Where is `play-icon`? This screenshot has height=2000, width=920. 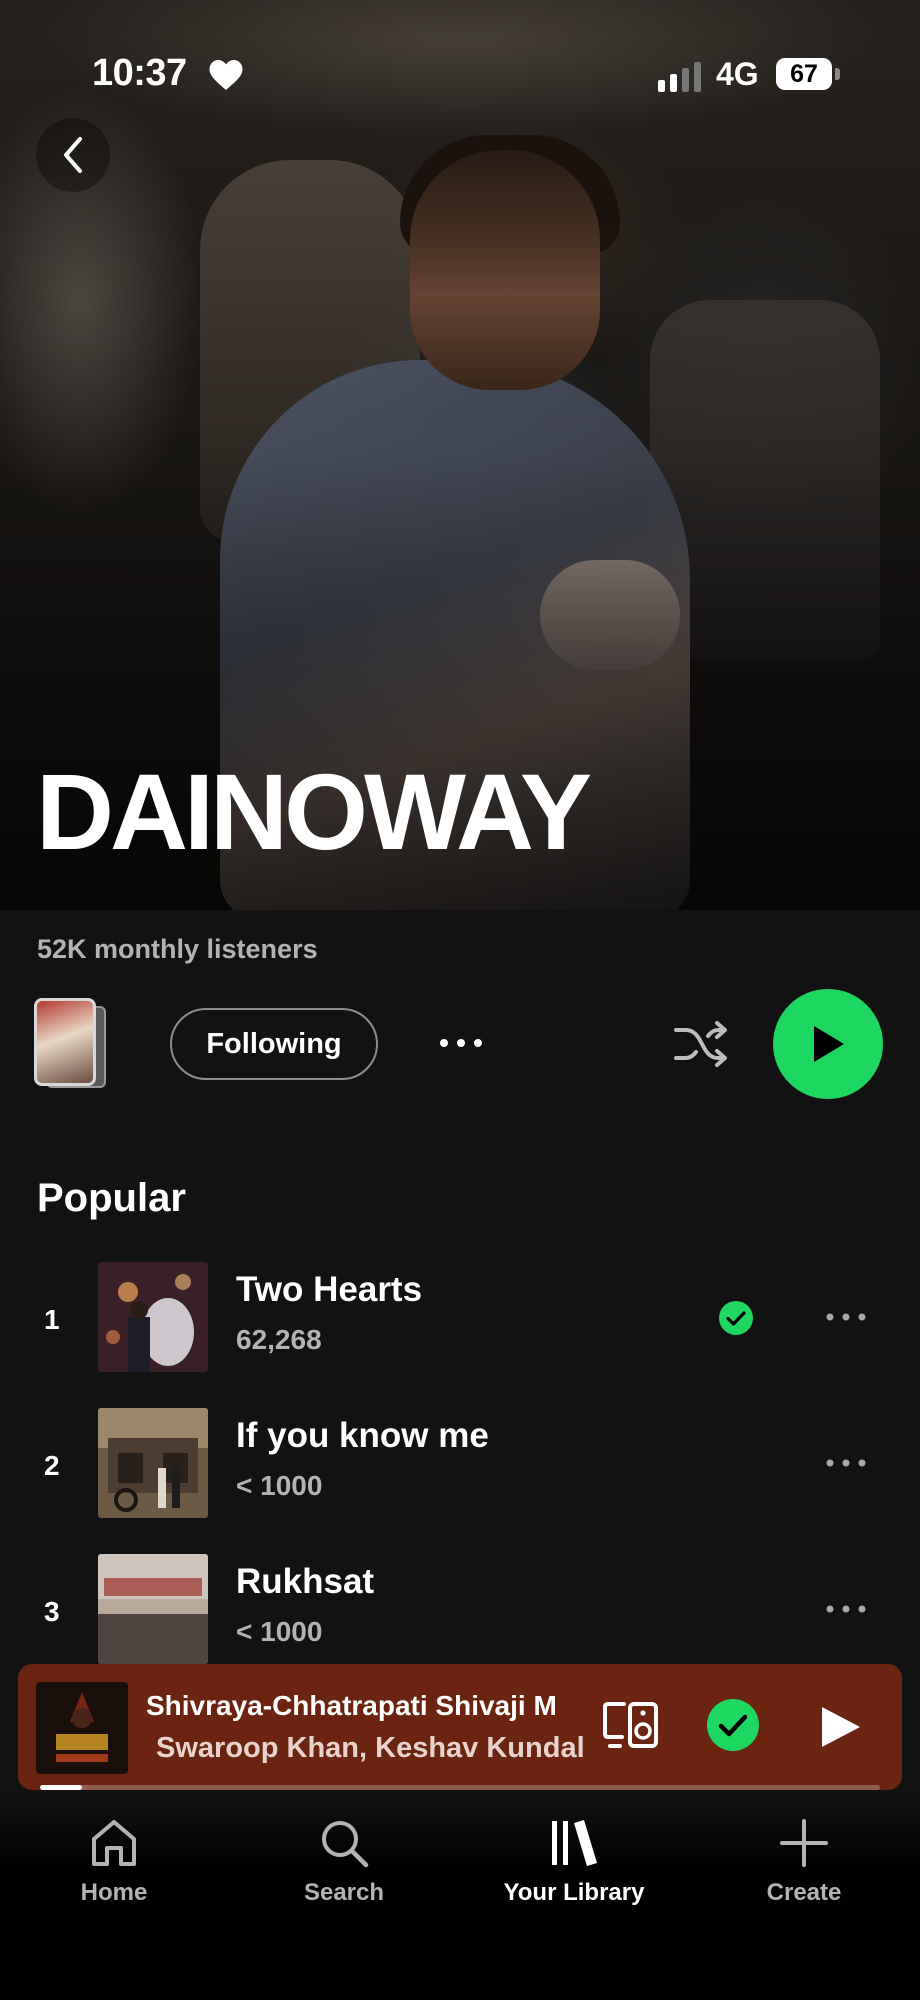 play-icon is located at coordinates (829, 1044).